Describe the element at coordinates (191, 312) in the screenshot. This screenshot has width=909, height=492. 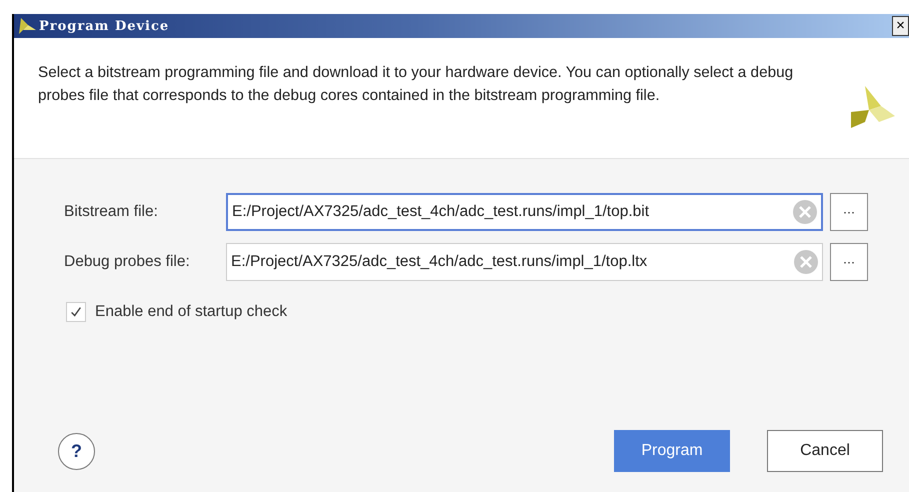
I see `checkbox-label: Enable end of startup check` at that location.